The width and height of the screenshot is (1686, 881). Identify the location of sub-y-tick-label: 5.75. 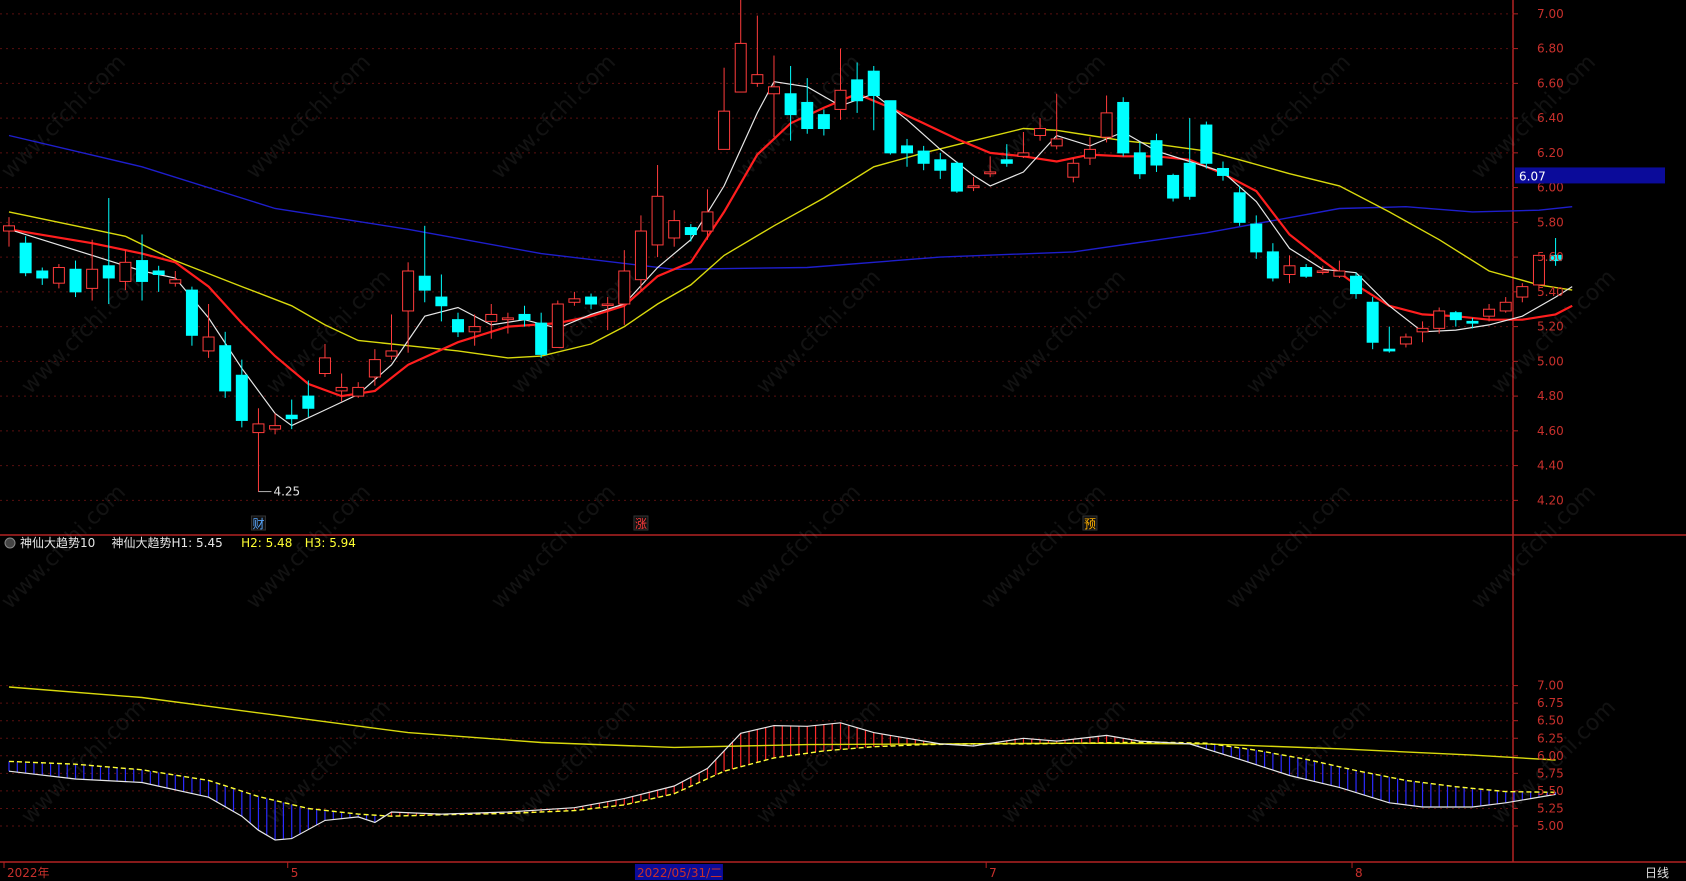
(1550, 773).